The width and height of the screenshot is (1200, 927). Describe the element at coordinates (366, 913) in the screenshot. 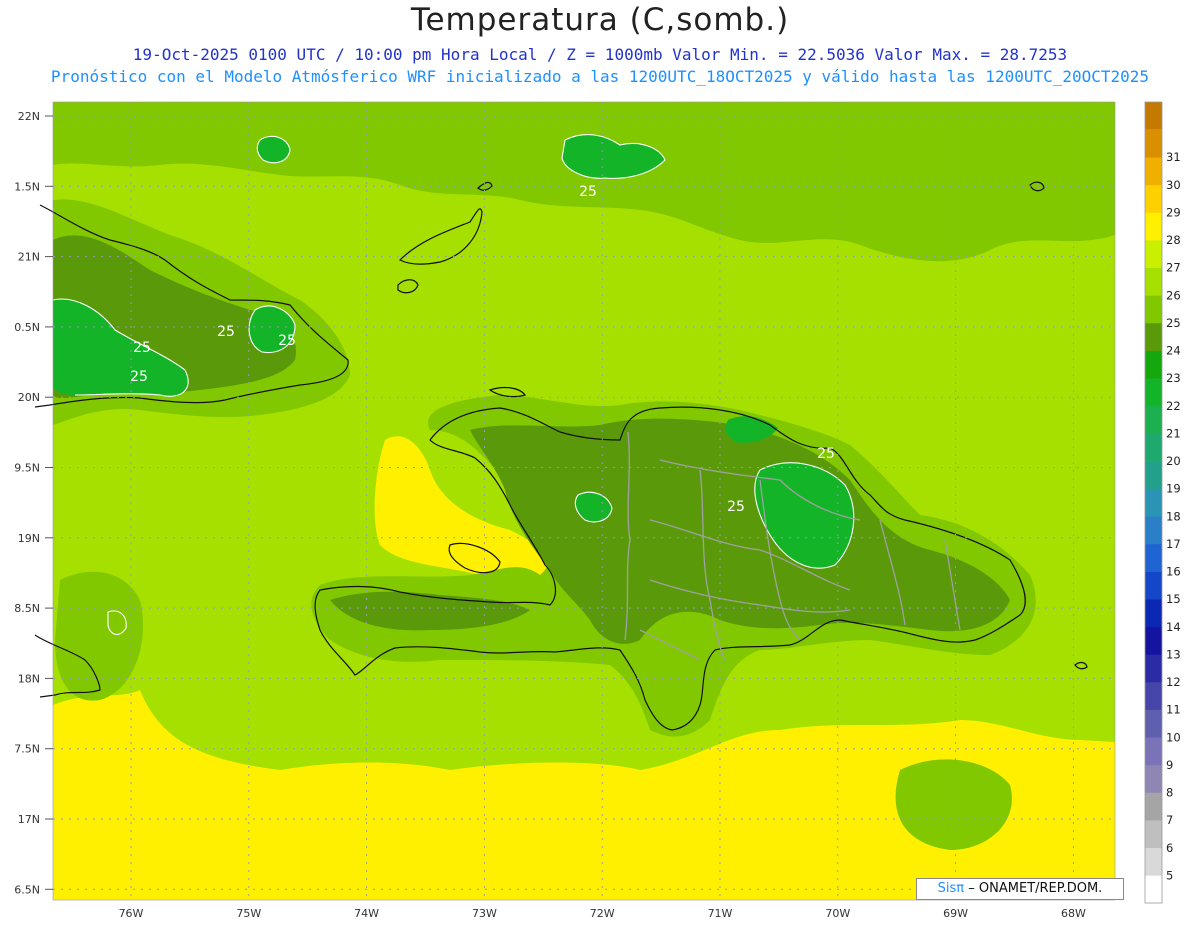

I see `lon-label: 74W` at that location.